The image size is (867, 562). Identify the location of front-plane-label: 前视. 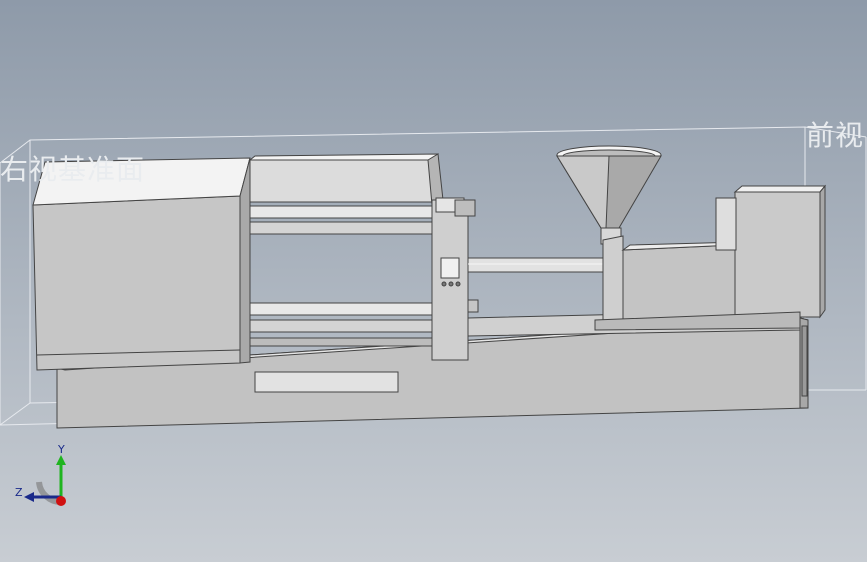
(835, 134).